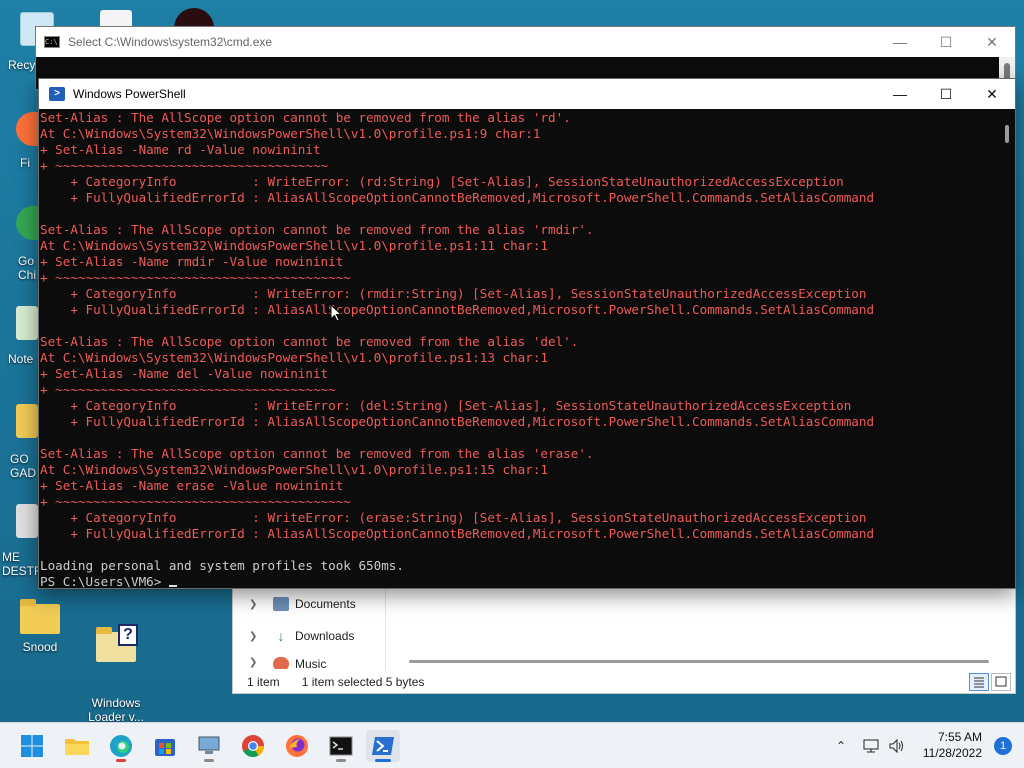  Describe the element at coordinates (897, 746) in the screenshot. I see `volume-icon` at that location.